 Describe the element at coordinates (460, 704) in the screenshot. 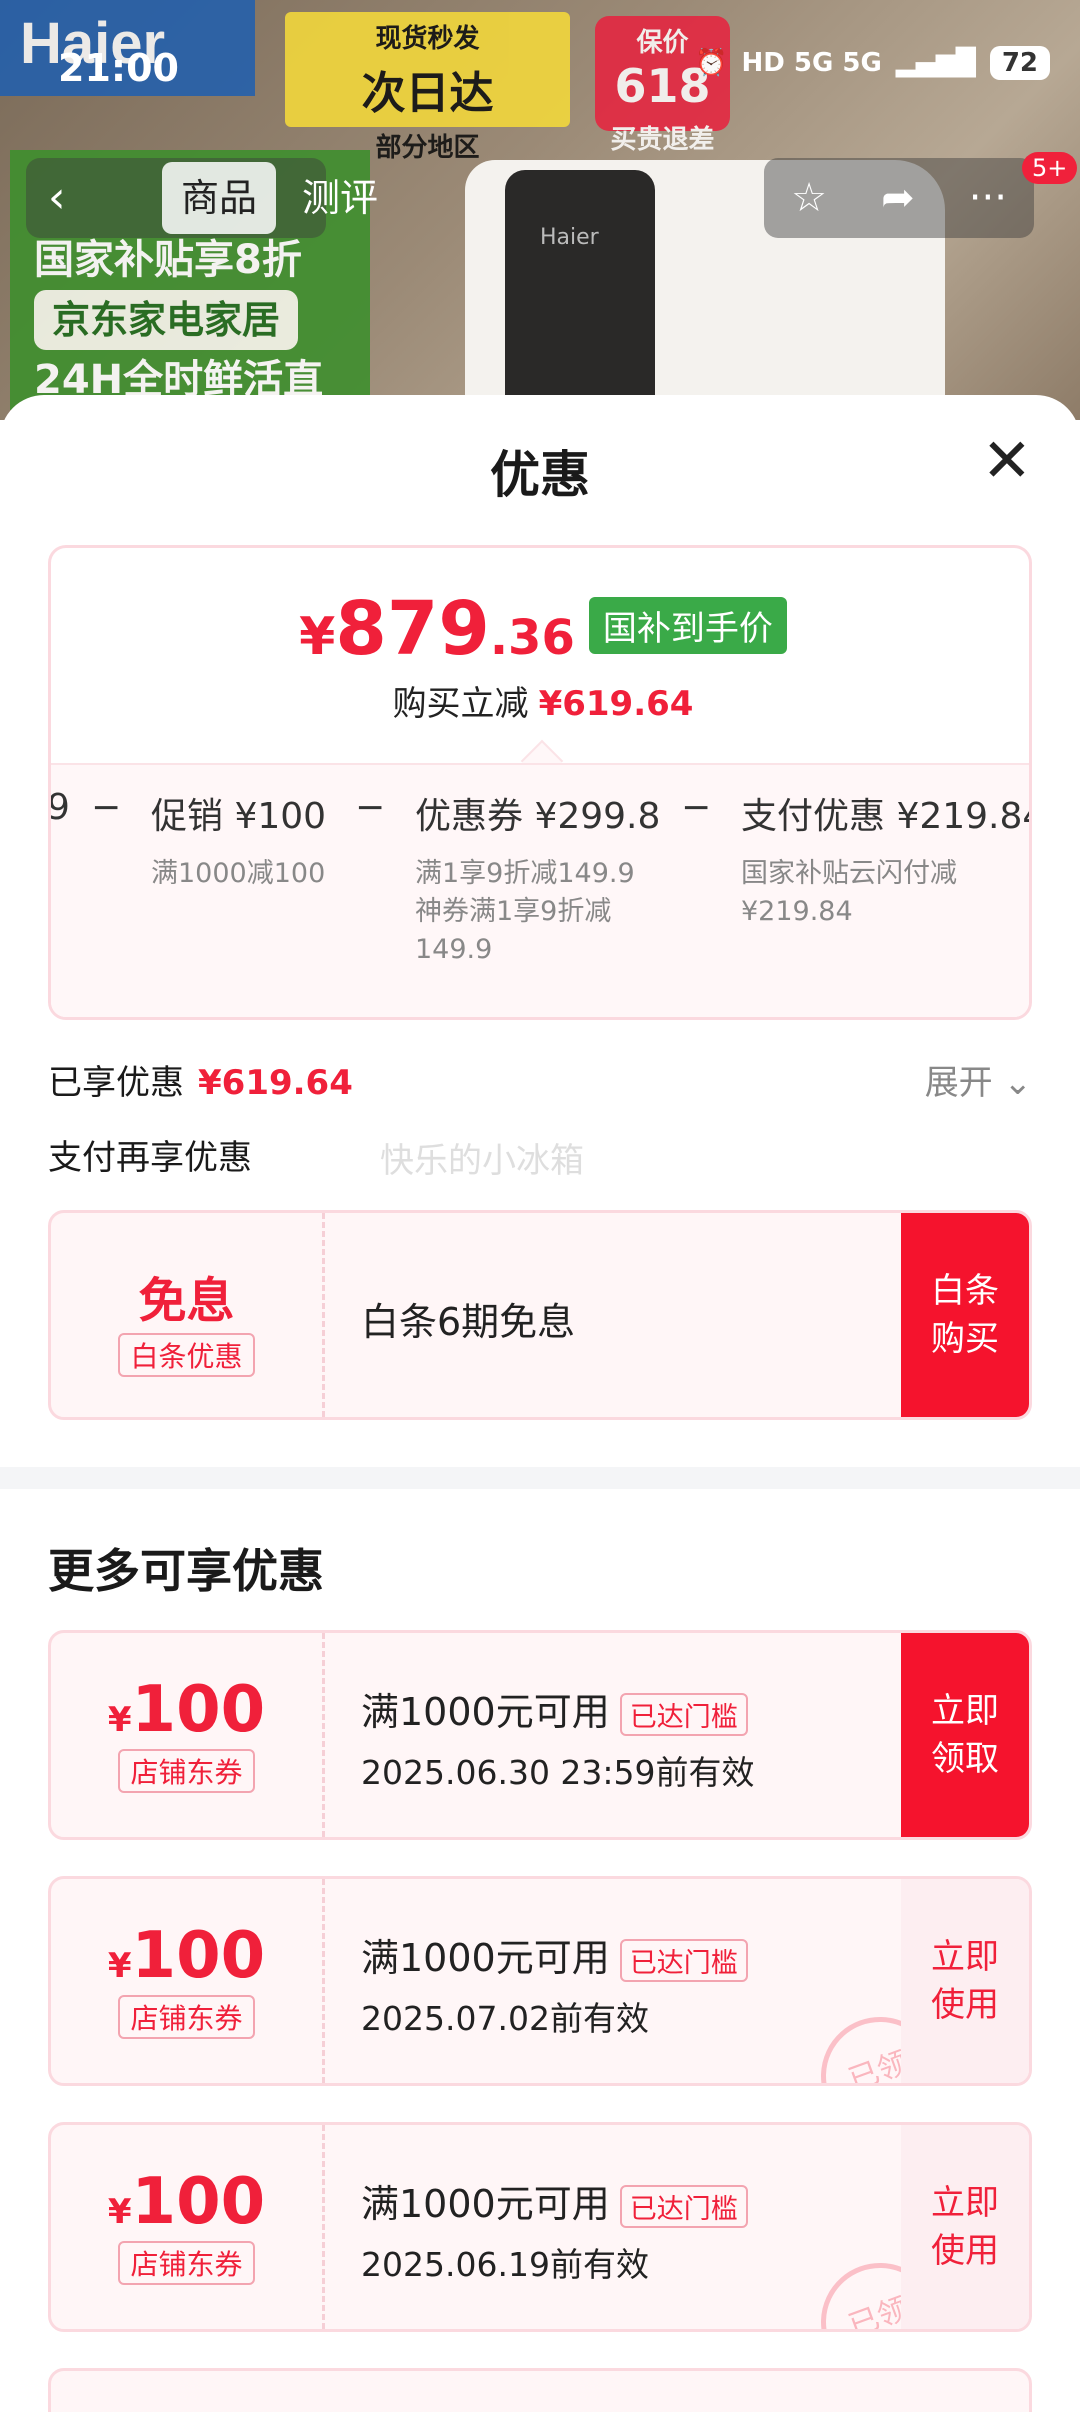

I see `reduce-label: 购买立减` at that location.